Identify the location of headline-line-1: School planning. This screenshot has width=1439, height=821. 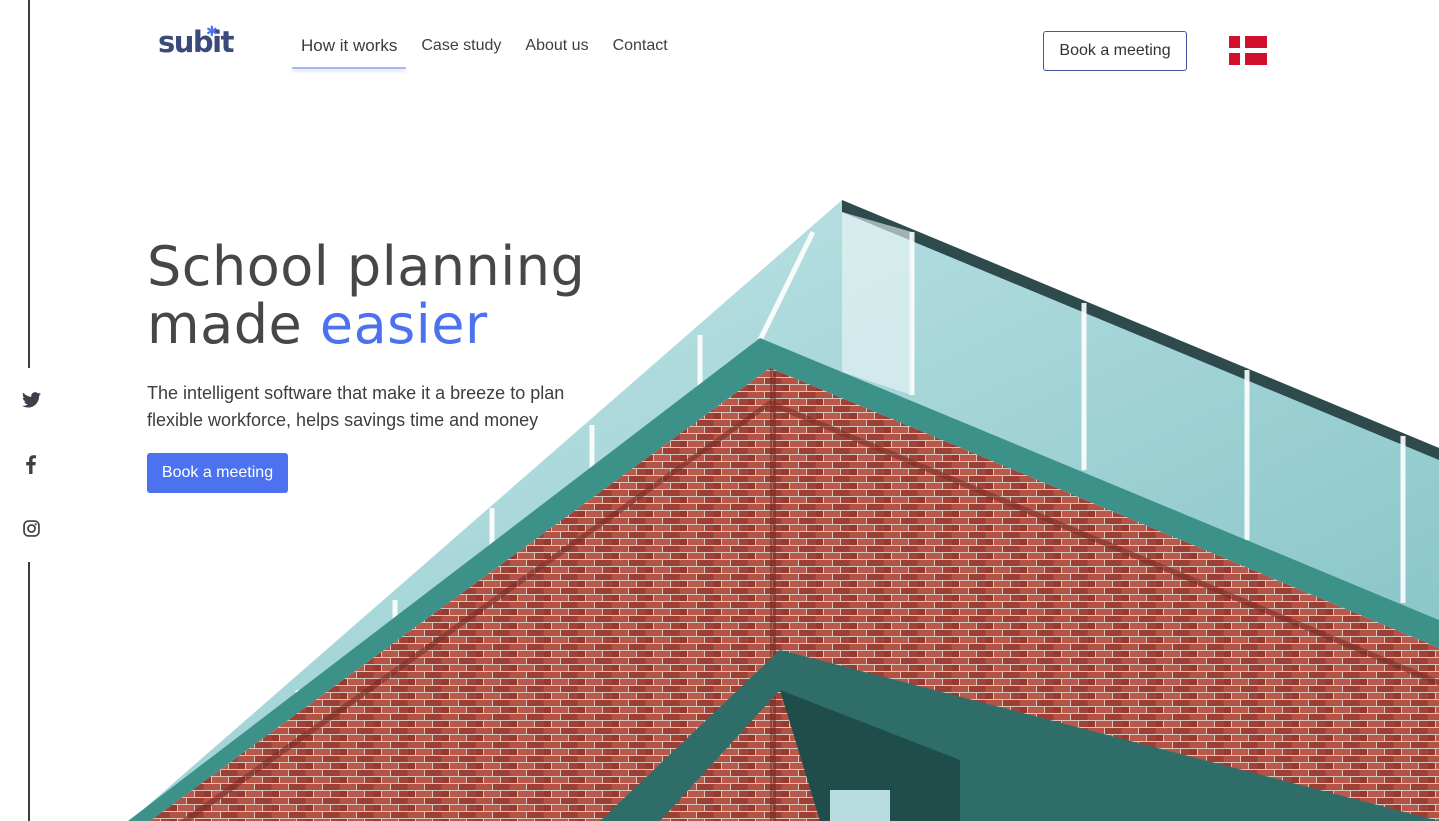
(366, 266).